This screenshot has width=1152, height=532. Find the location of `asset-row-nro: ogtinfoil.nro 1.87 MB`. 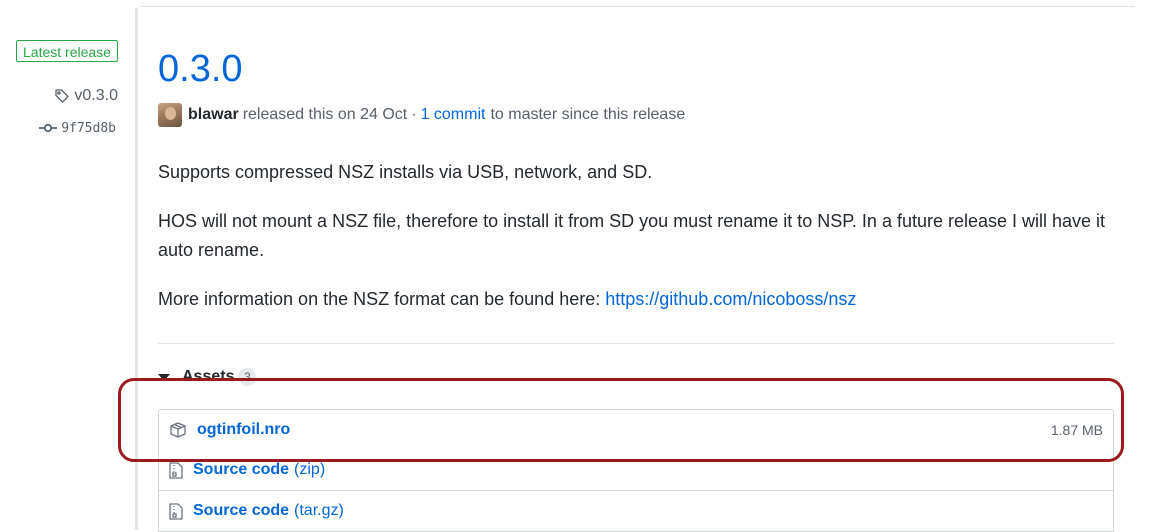

asset-row-nro: ogtinfoil.nro 1.87 MB is located at coordinates (636, 430).